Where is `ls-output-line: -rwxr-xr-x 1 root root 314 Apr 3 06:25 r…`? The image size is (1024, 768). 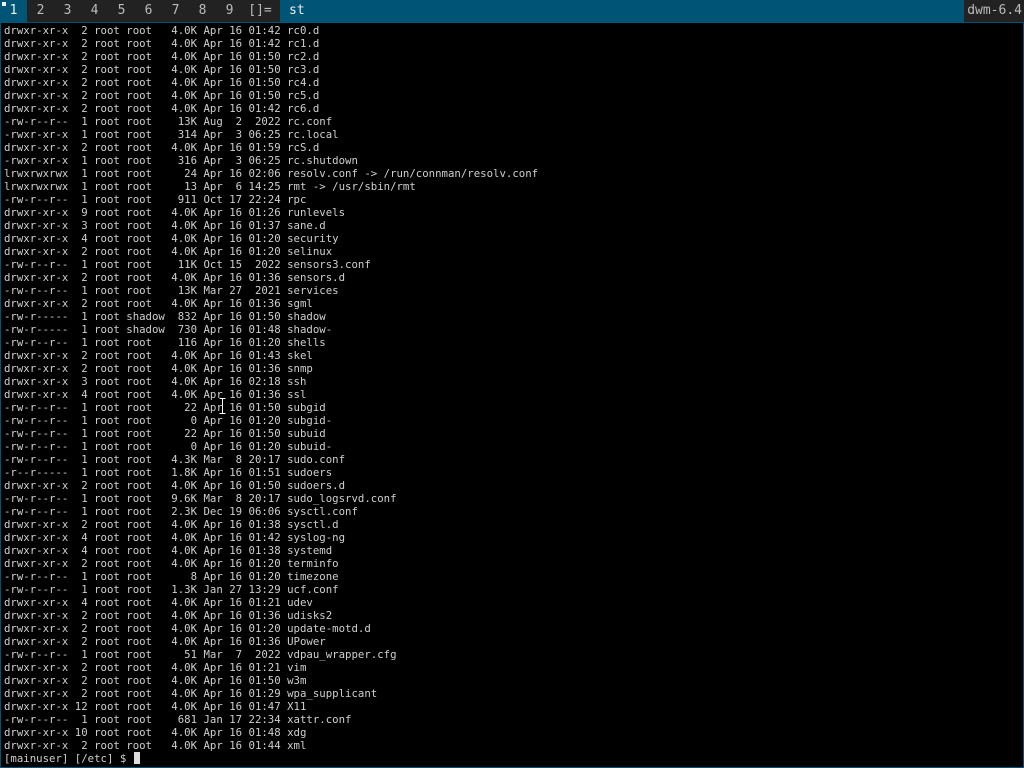 ls-output-line: -rwxr-xr-x 1 root root 314 Apr 3 06:25 r… is located at coordinates (171, 134).